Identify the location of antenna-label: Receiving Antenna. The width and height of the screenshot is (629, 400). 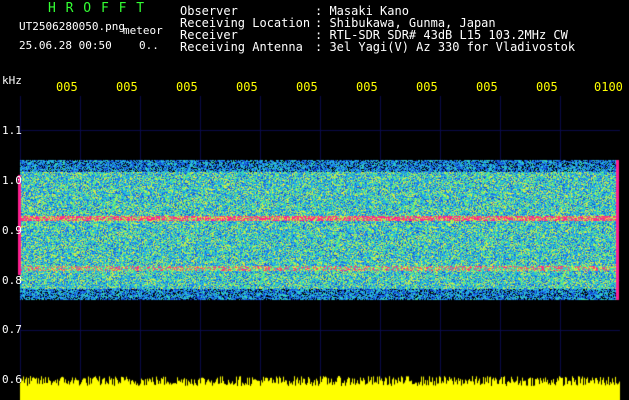
(241, 47).